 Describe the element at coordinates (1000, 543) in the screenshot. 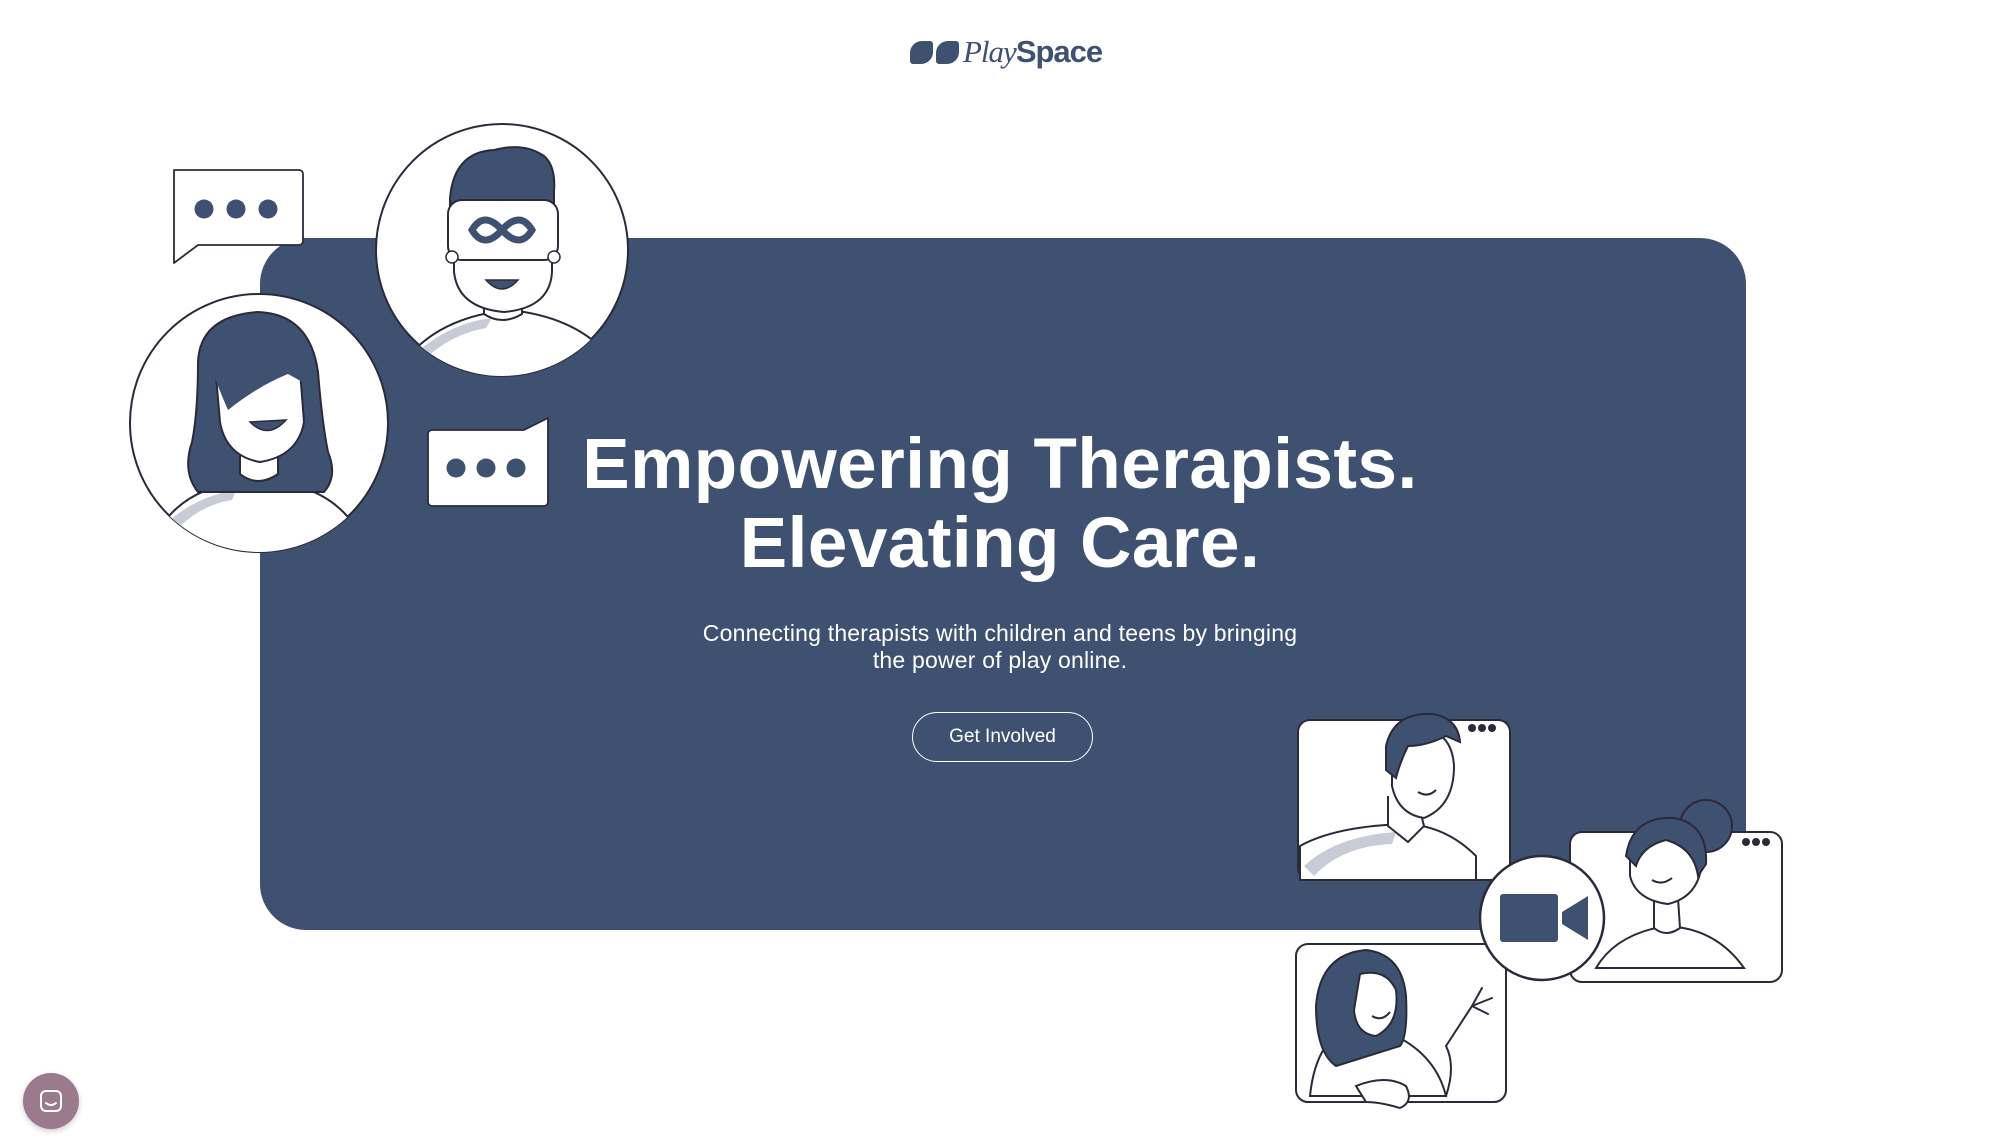

I see `hero-title-line-2: Elevating Care.` at that location.